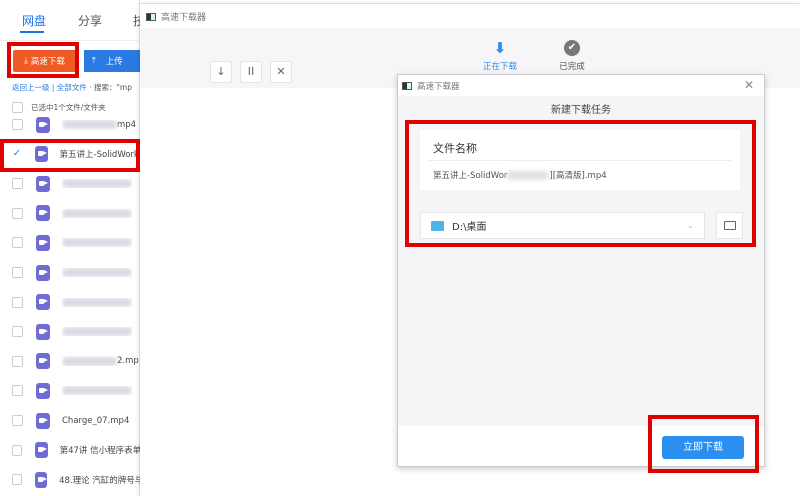  Describe the element at coordinates (70, 40) in the screenshot. I see `divider` at that location.